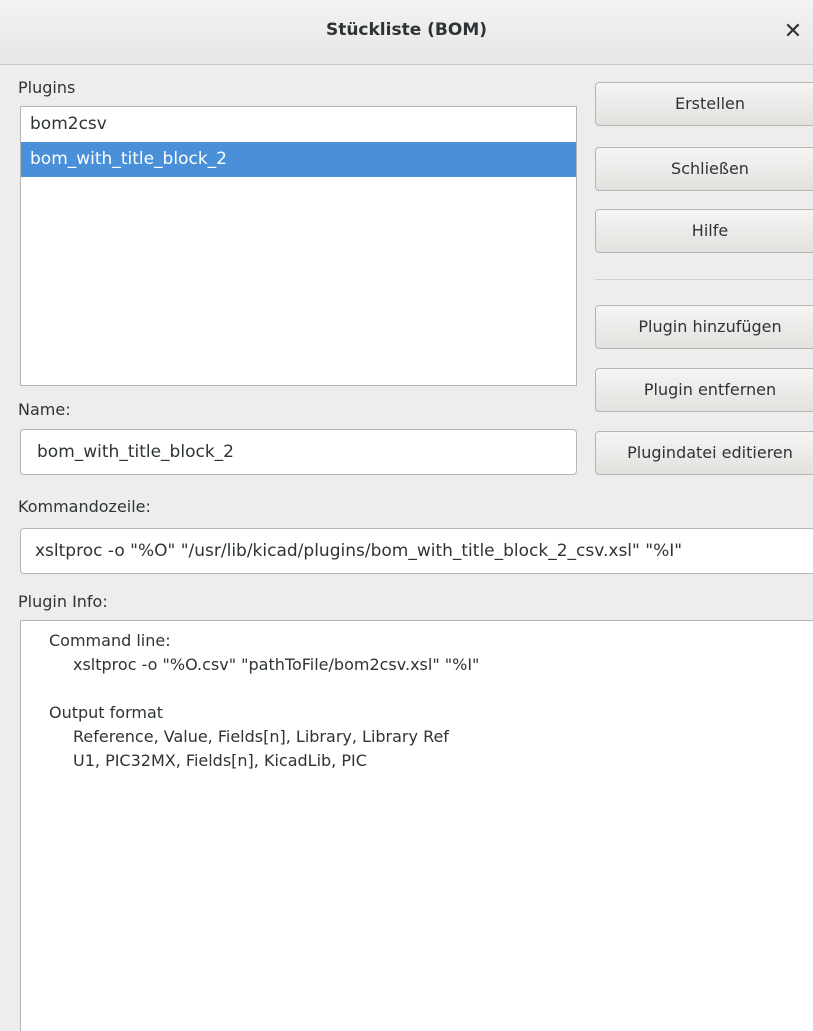 This screenshot has width=813, height=1031. What do you see at coordinates (704, 327) in the screenshot?
I see `add-plugin-button: Plugin hinzufügen` at bounding box center [704, 327].